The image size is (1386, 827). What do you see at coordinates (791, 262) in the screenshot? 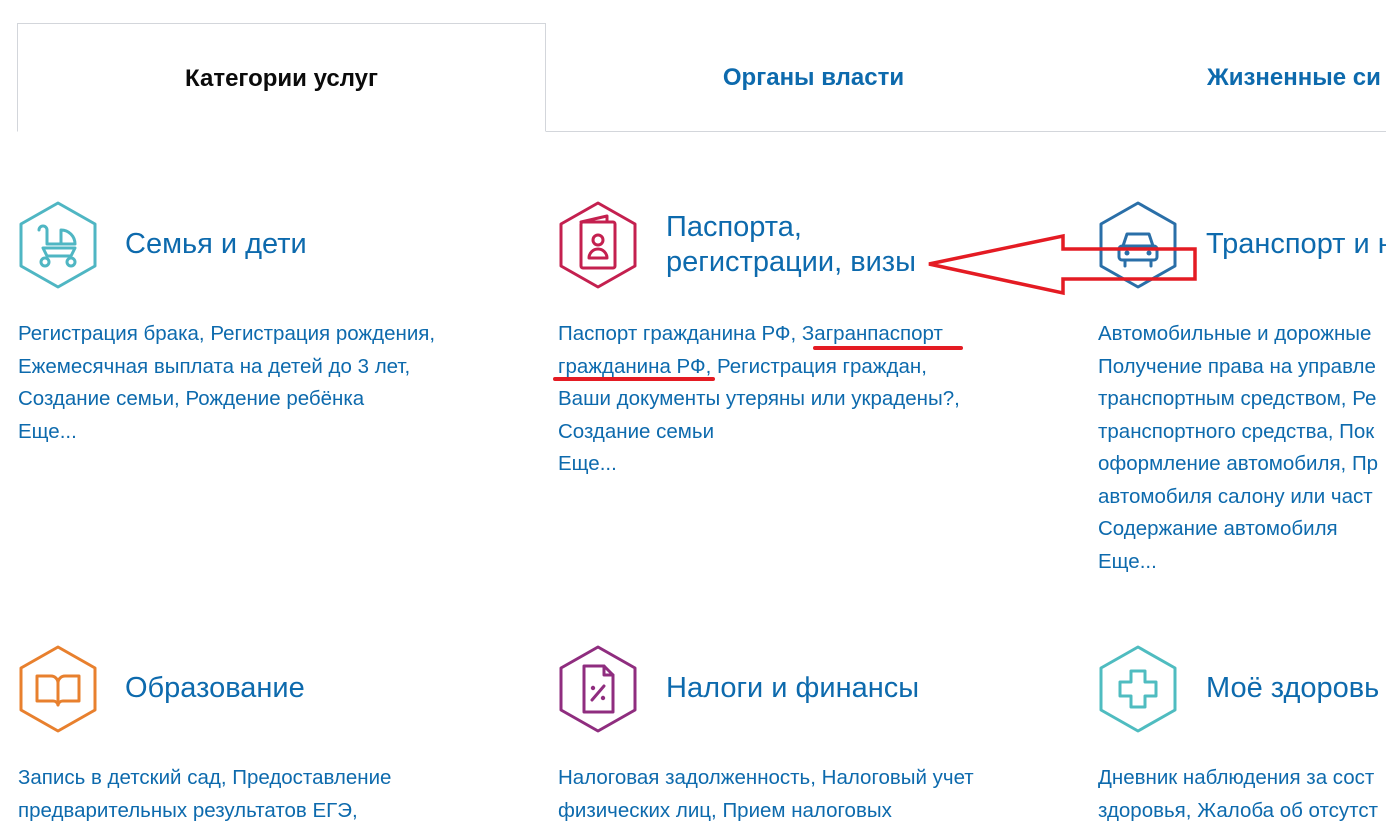
I see `title-line: регистрации, визы` at bounding box center [791, 262].